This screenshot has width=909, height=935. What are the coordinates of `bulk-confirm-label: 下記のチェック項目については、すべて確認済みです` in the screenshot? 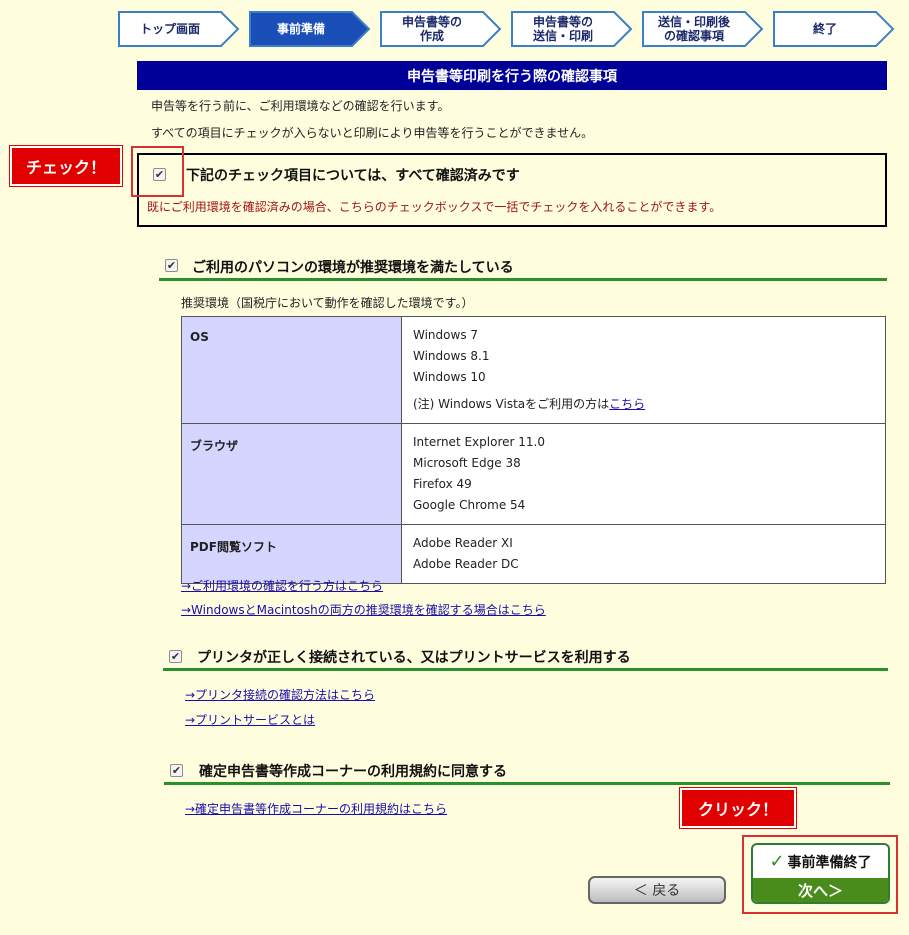 It's located at (353, 176).